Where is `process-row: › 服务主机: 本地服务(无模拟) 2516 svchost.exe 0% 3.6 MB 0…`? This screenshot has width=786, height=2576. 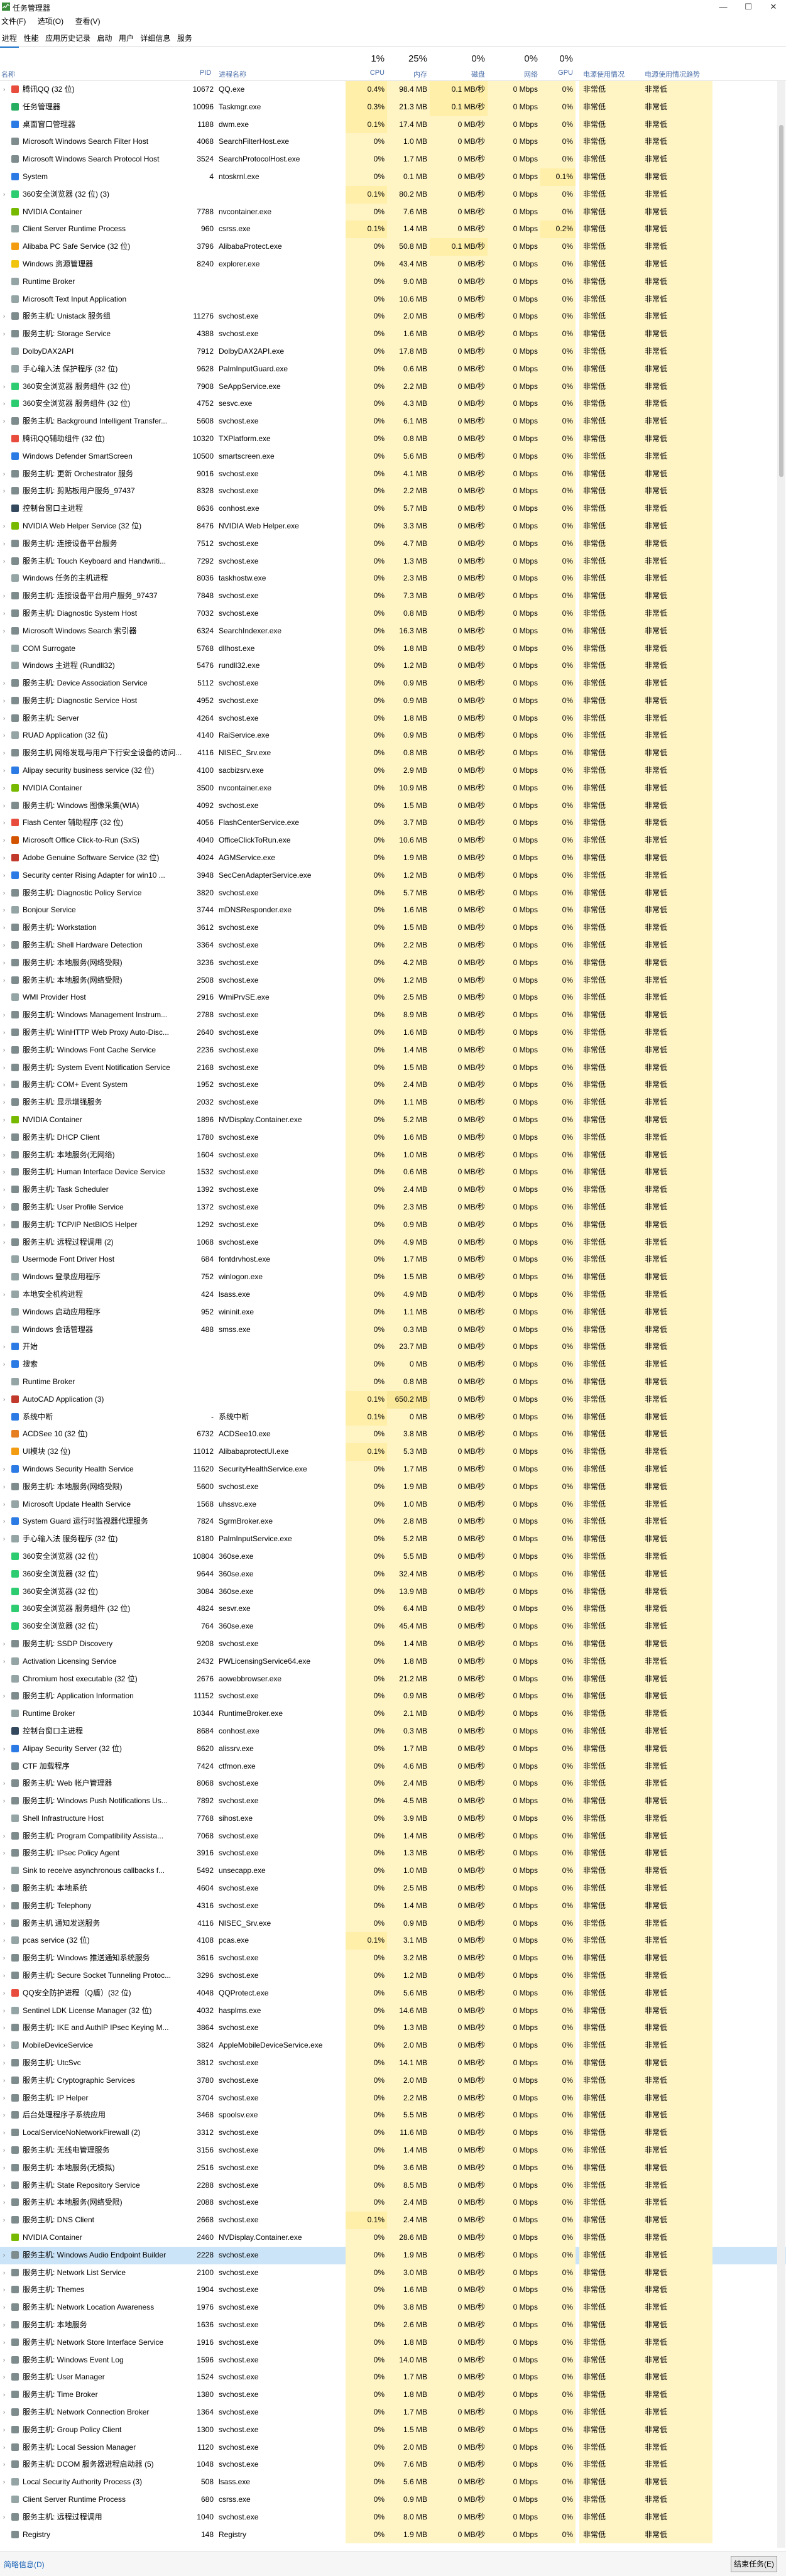 process-row: › 服务主机: 本地服务(无模拟) 2516 svchost.exe 0% 3.6 MB 0… is located at coordinates (393, 2168).